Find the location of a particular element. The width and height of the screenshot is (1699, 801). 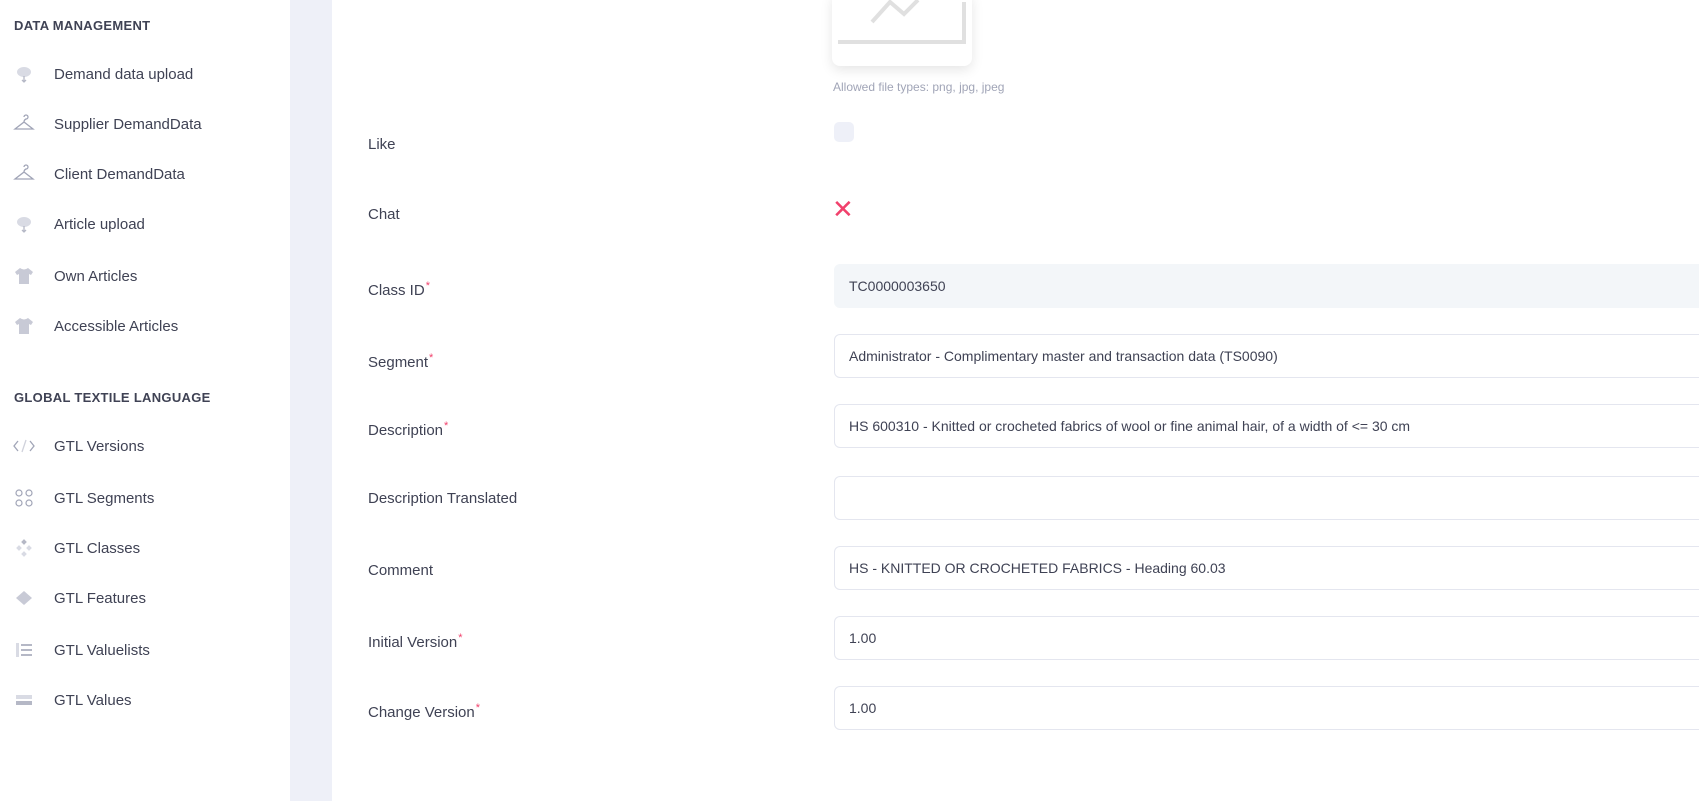

sidebar-item-label: GTL Segments is located at coordinates (104, 498).